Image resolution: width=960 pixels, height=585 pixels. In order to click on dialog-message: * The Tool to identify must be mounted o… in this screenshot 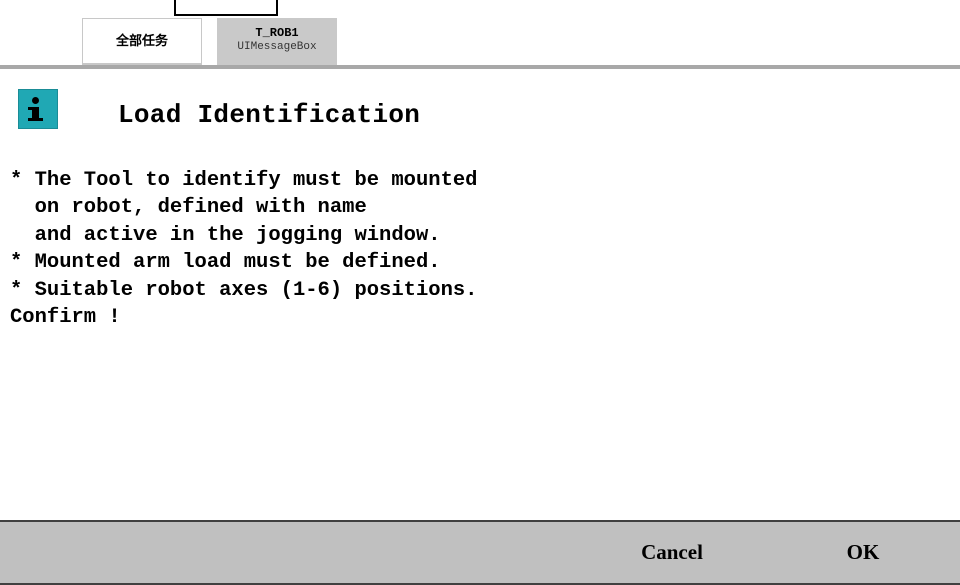, I will do `click(244, 249)`.